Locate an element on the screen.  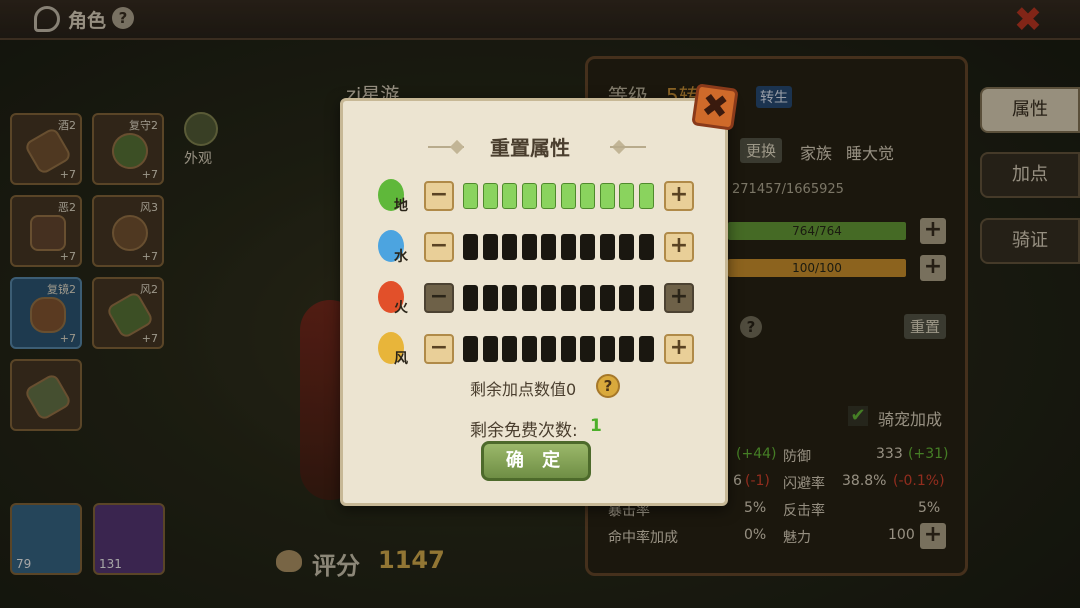
remaining-points: 剩余加点数值0 is located at coordinates (523, 389).